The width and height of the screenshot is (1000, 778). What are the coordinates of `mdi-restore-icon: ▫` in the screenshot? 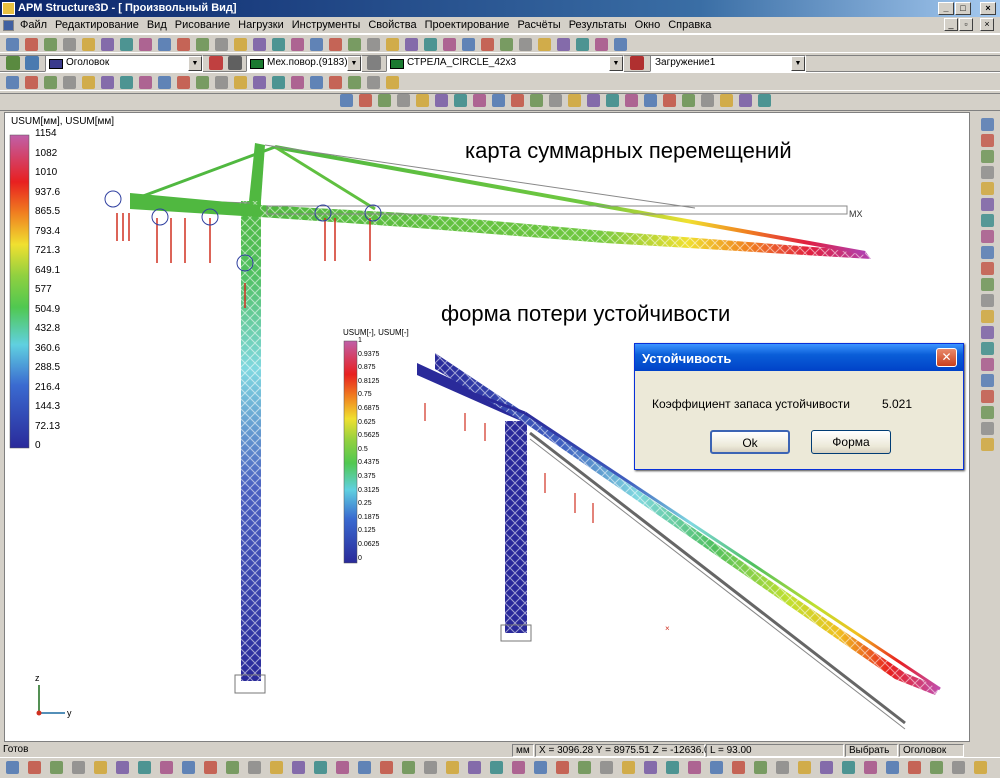 It's located at (966, 24).